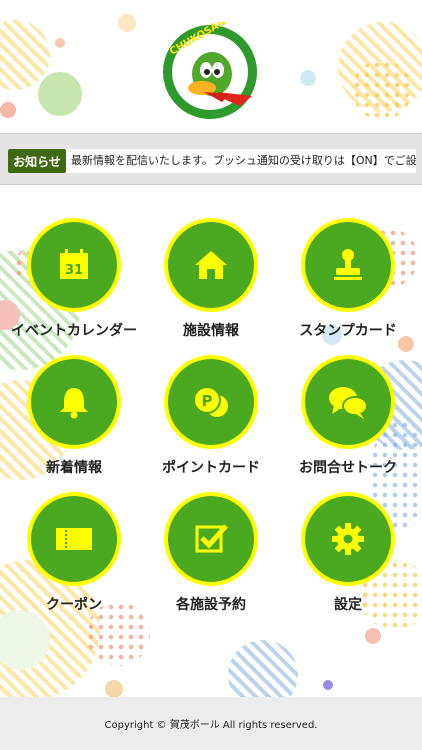 Image resolution: width=422 pixels, height=750 pixels. I want to click on stamp-icon, so click(348, 264).